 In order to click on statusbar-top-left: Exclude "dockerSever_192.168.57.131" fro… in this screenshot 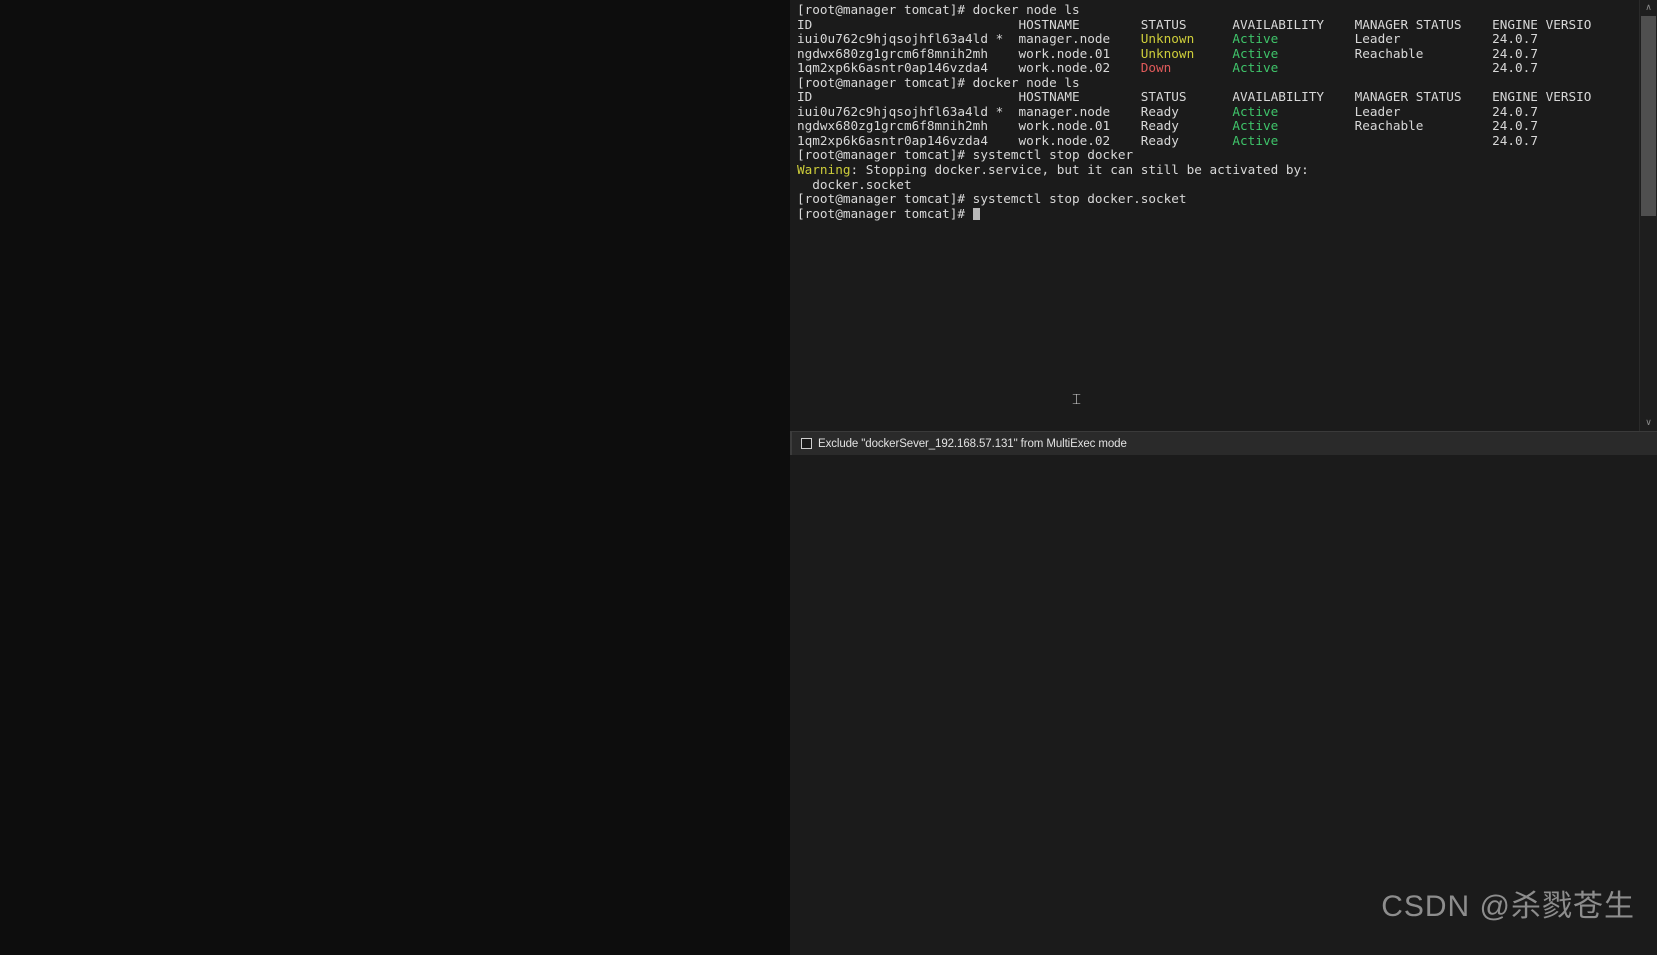, I will do `click(1224, 443)`.